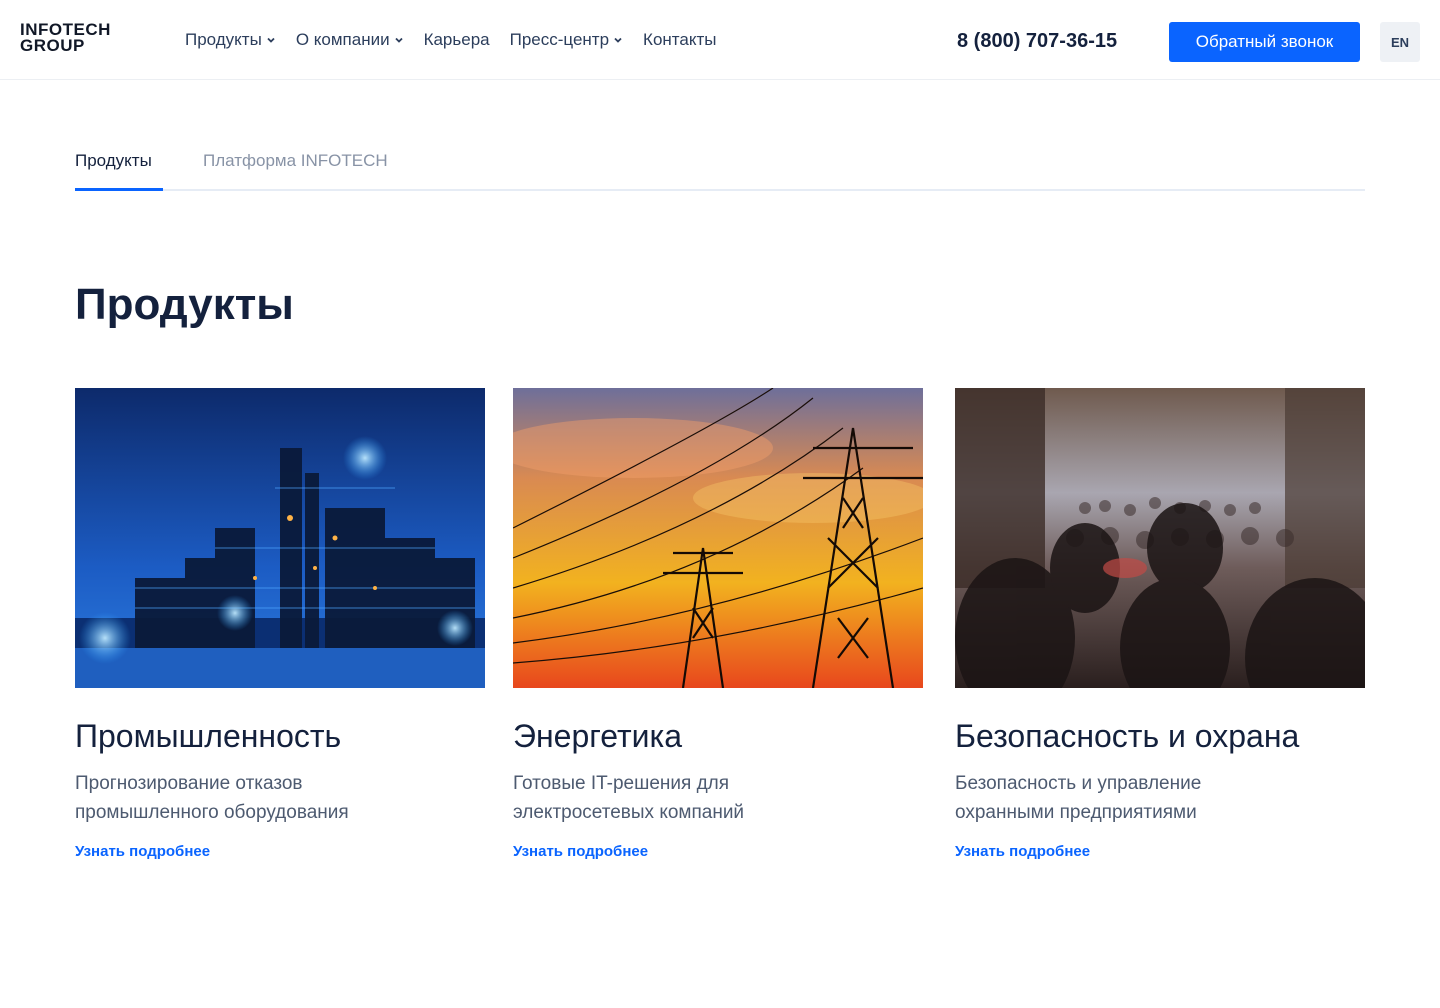 The width and height of the screenshot is (1440, 1008). What do you see at coordinates (1127, 736) in the screenshot?
I see `card-title: Безопасность и охрана` at bounding box center [1127, 736].